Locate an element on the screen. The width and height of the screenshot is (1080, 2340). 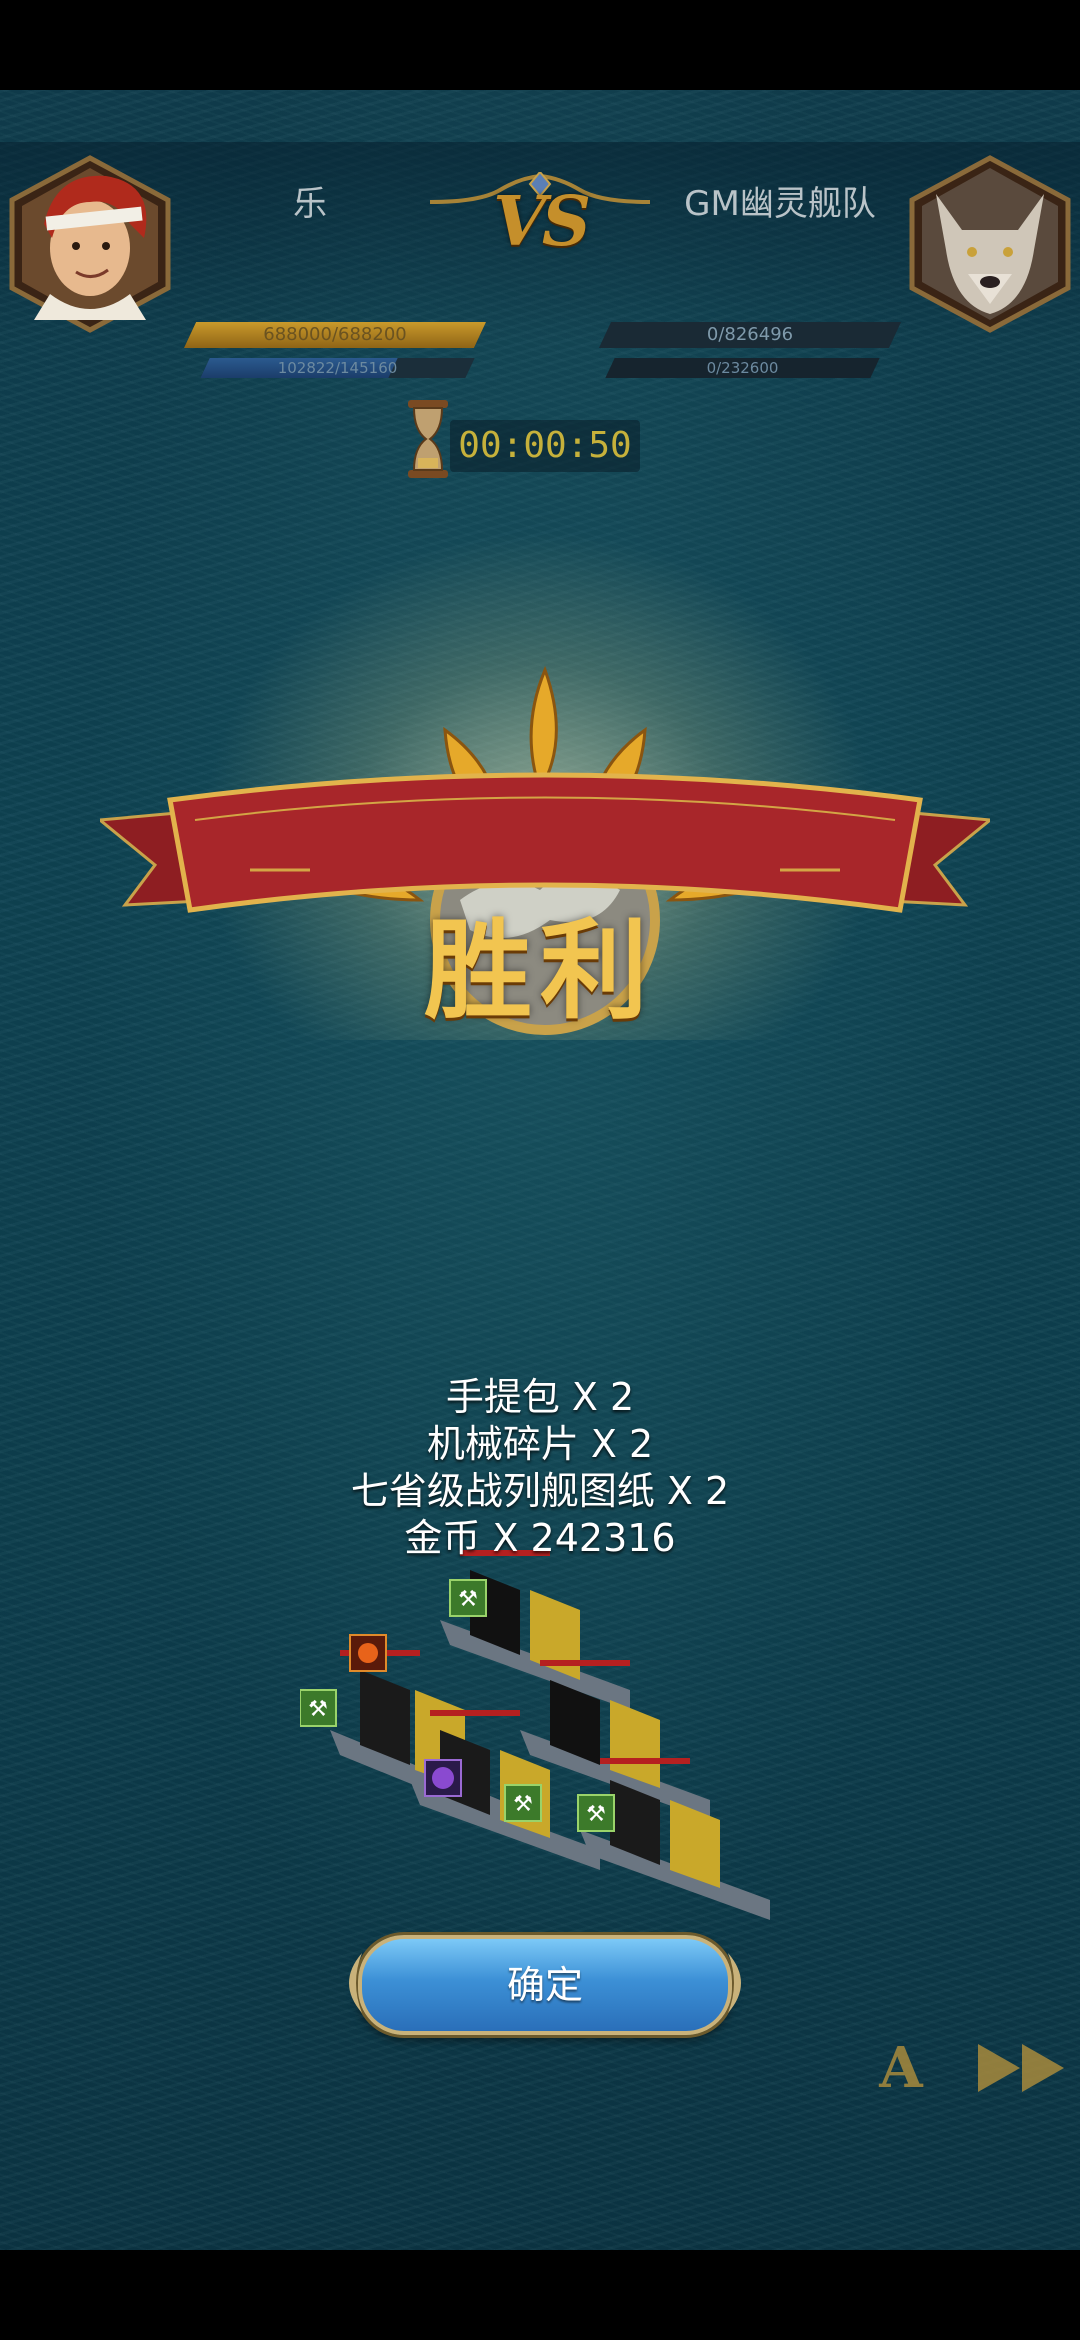
auto-battle-button: A is located at coordinates (901, 2068).